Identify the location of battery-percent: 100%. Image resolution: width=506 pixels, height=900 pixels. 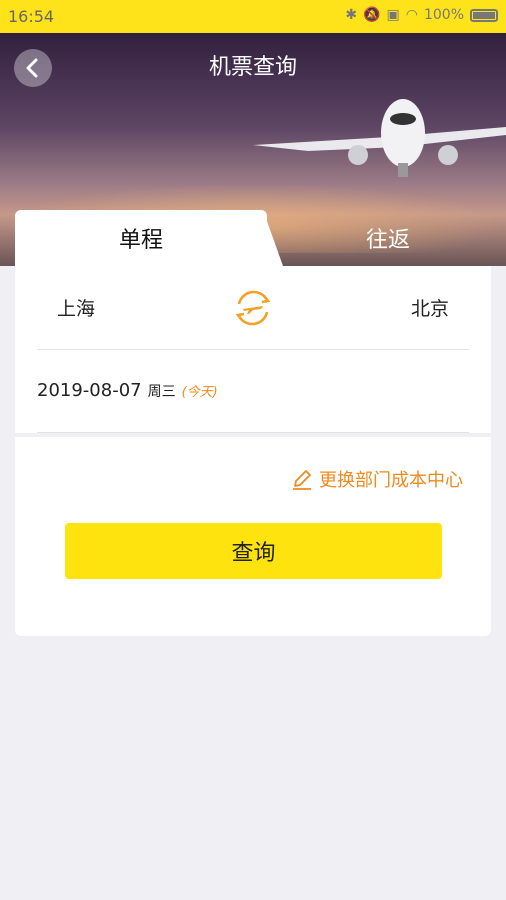
(443, 15).